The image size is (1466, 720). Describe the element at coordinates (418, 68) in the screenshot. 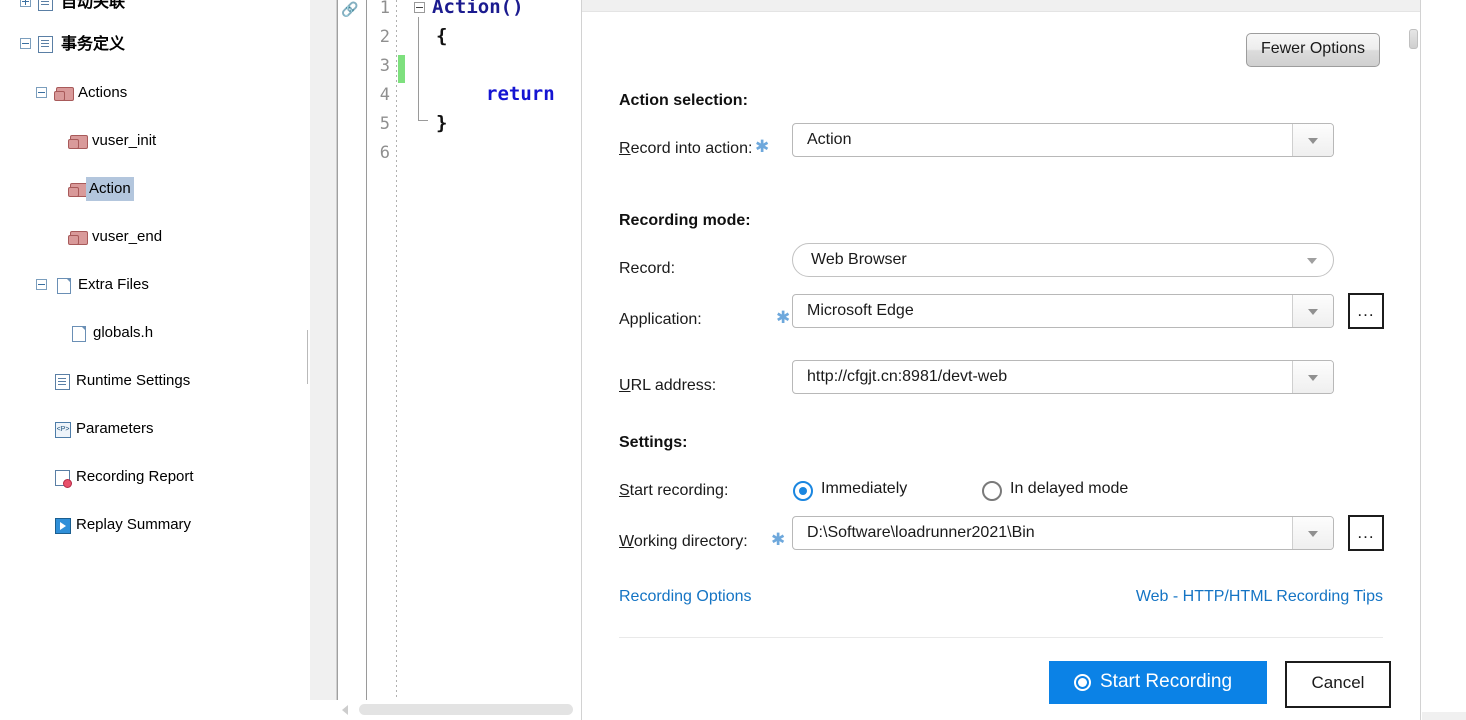

I see `code-fold-line` at that location.